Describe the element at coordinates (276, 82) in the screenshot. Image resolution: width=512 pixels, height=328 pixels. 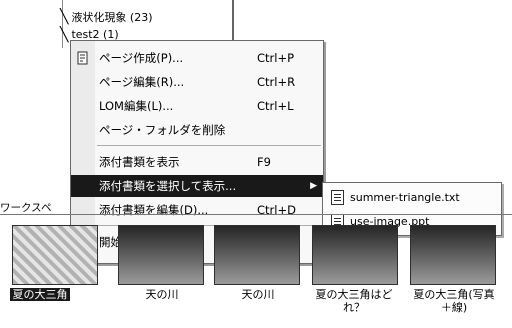
I see `menu-item-shortcut: Ctrl+R` at that location.